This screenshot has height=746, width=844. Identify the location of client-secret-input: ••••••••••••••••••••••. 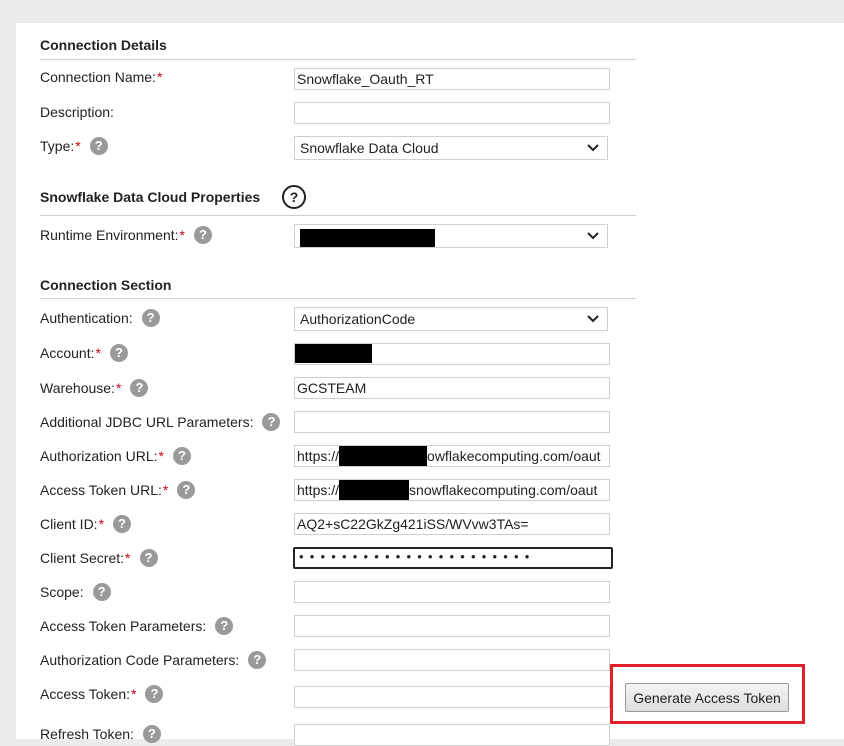
(453, 558).